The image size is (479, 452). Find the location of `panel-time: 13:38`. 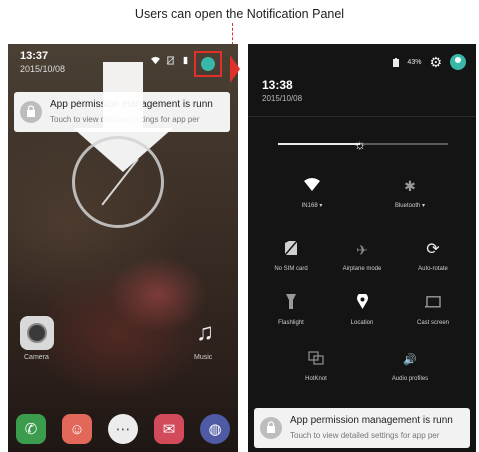

panel-time: 13:38 is located at coordinates (277, 85).